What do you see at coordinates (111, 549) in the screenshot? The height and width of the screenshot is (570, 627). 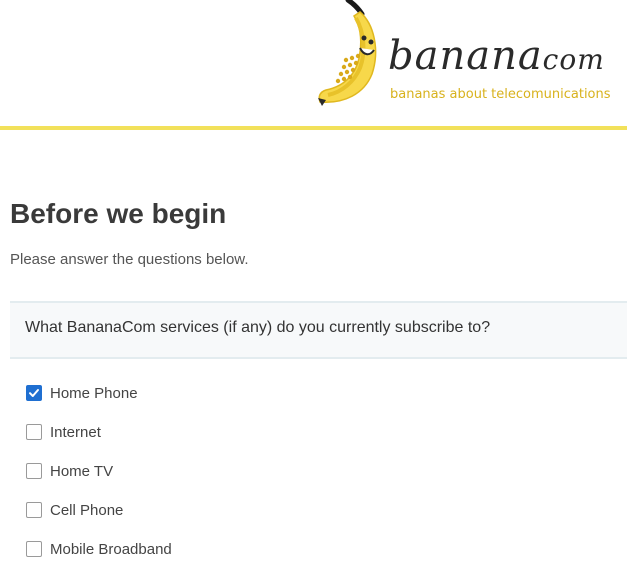 I see `option-label: Mobile Broadband` at bounding box center [111, 549].